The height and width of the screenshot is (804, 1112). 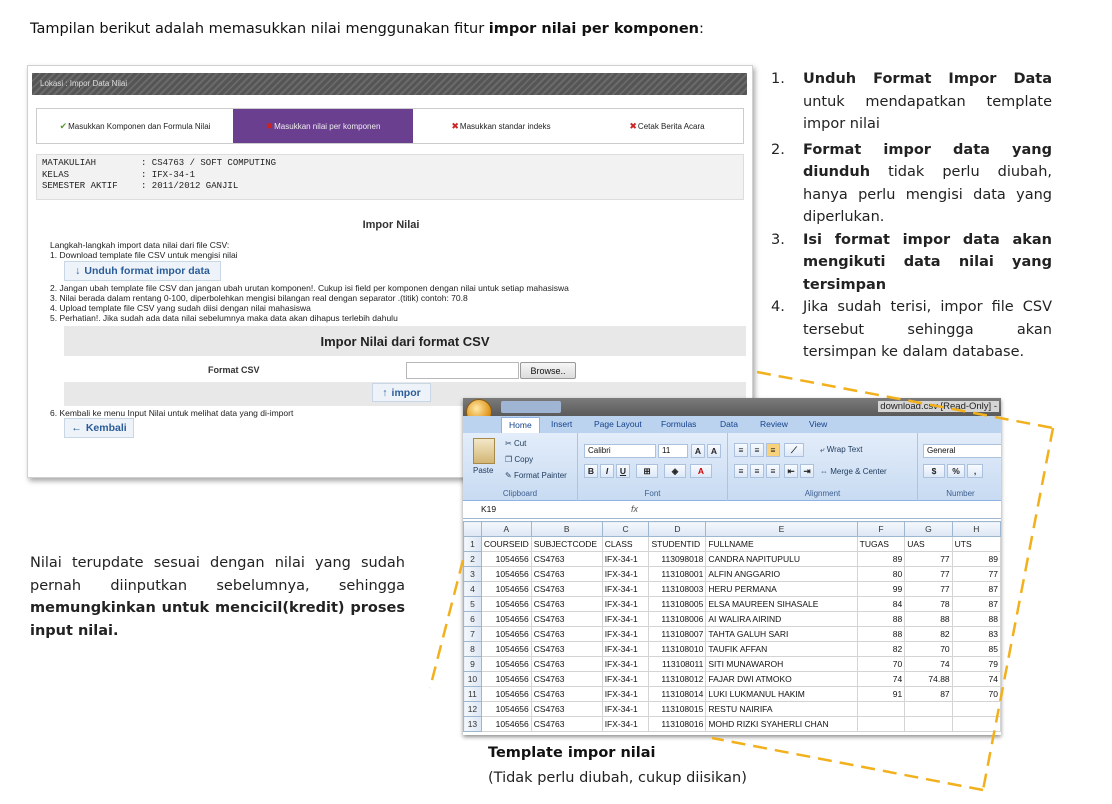 What do you see at coordinates (401, 392) in the screenshot?
I see `impor-button: ↑ impor` at bounding box center [401, 392].